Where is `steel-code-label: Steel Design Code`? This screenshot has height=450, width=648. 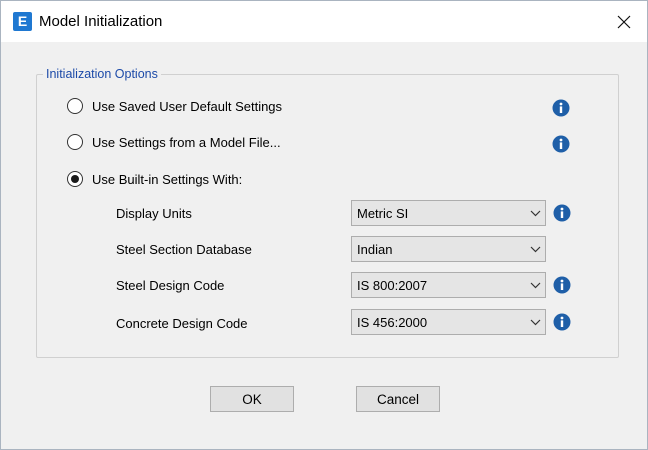
steel-code-label: Steel Design Code is located at coordinates (170, 285).